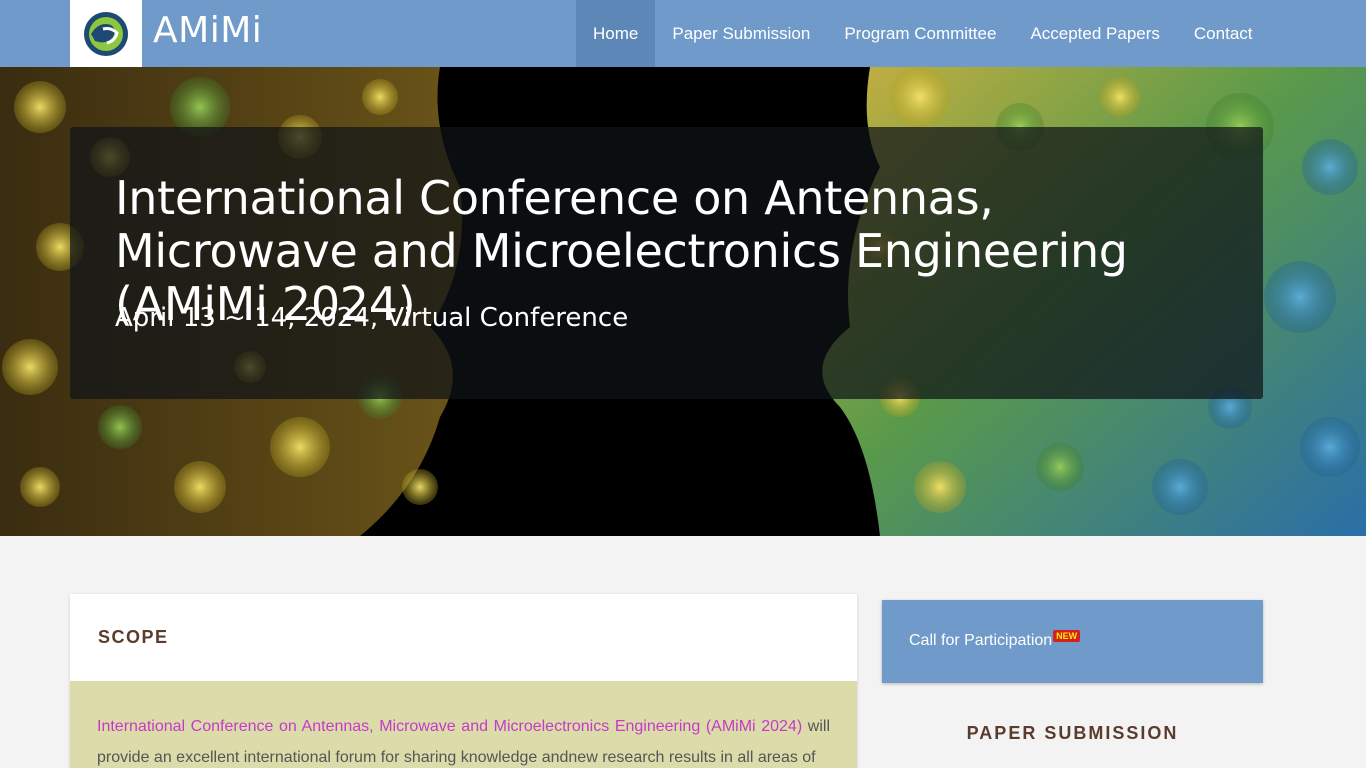 The image size is (1366, 768). I want to click on call-for-participation-button: Call for Participation NEW, so click(1072, 641).